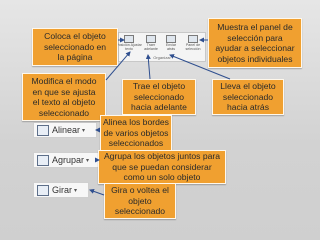 The image size is (320, 240). I want to click on arrow-bring-forward, so click(148, 67).